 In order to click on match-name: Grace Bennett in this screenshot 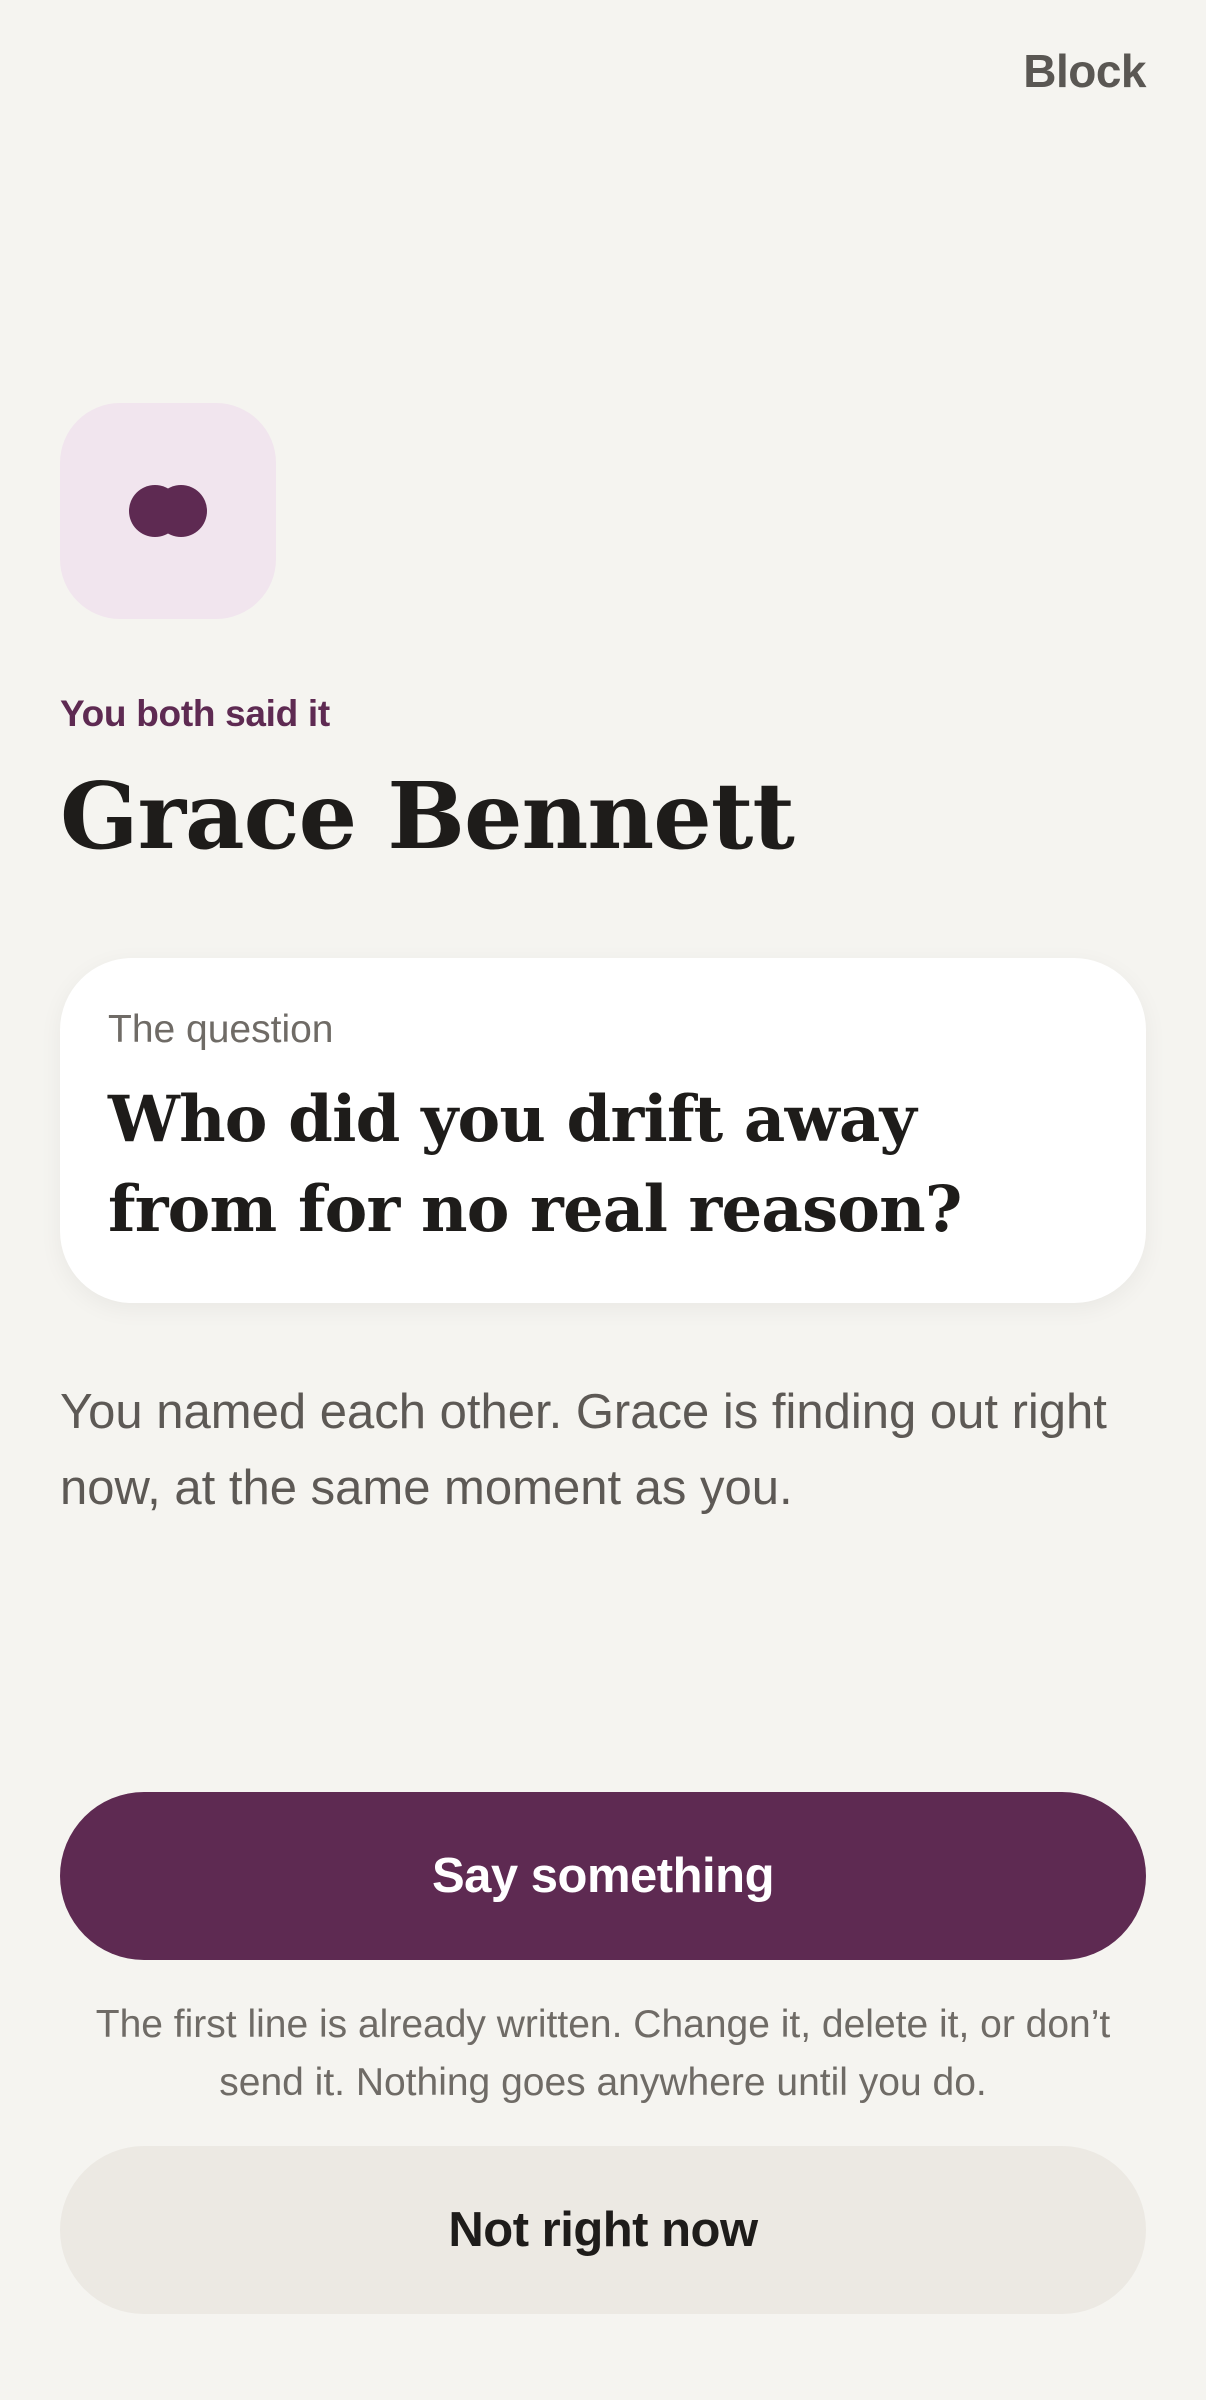, I will do `click(427, 816)`.